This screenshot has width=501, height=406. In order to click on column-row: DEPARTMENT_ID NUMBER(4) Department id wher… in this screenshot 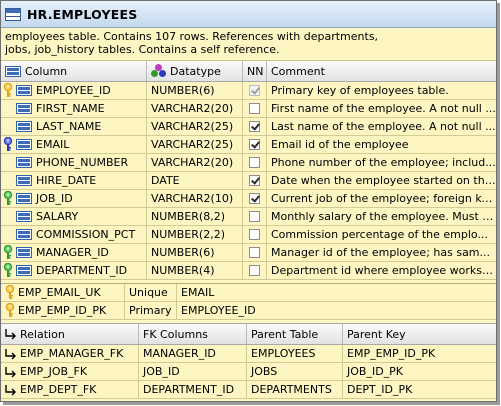, I will do `click(248, 270)`.